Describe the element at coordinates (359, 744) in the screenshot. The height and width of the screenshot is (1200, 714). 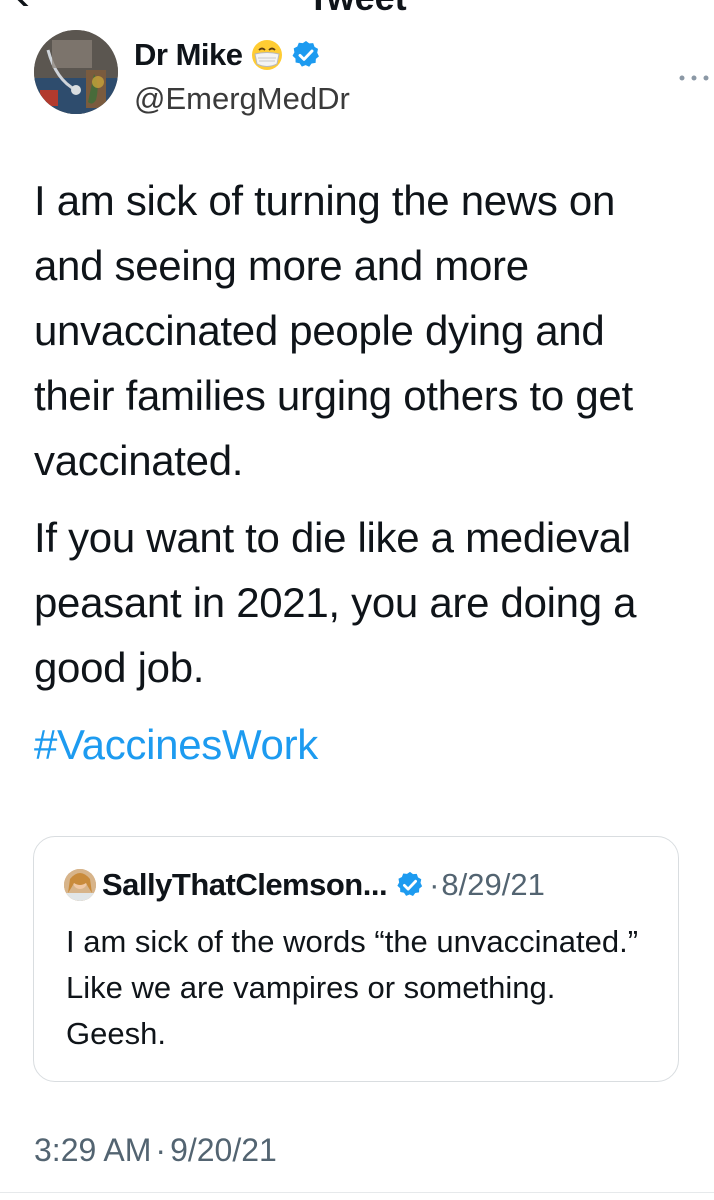
I see `hashtag-link: #VaccinesWork` at that location.